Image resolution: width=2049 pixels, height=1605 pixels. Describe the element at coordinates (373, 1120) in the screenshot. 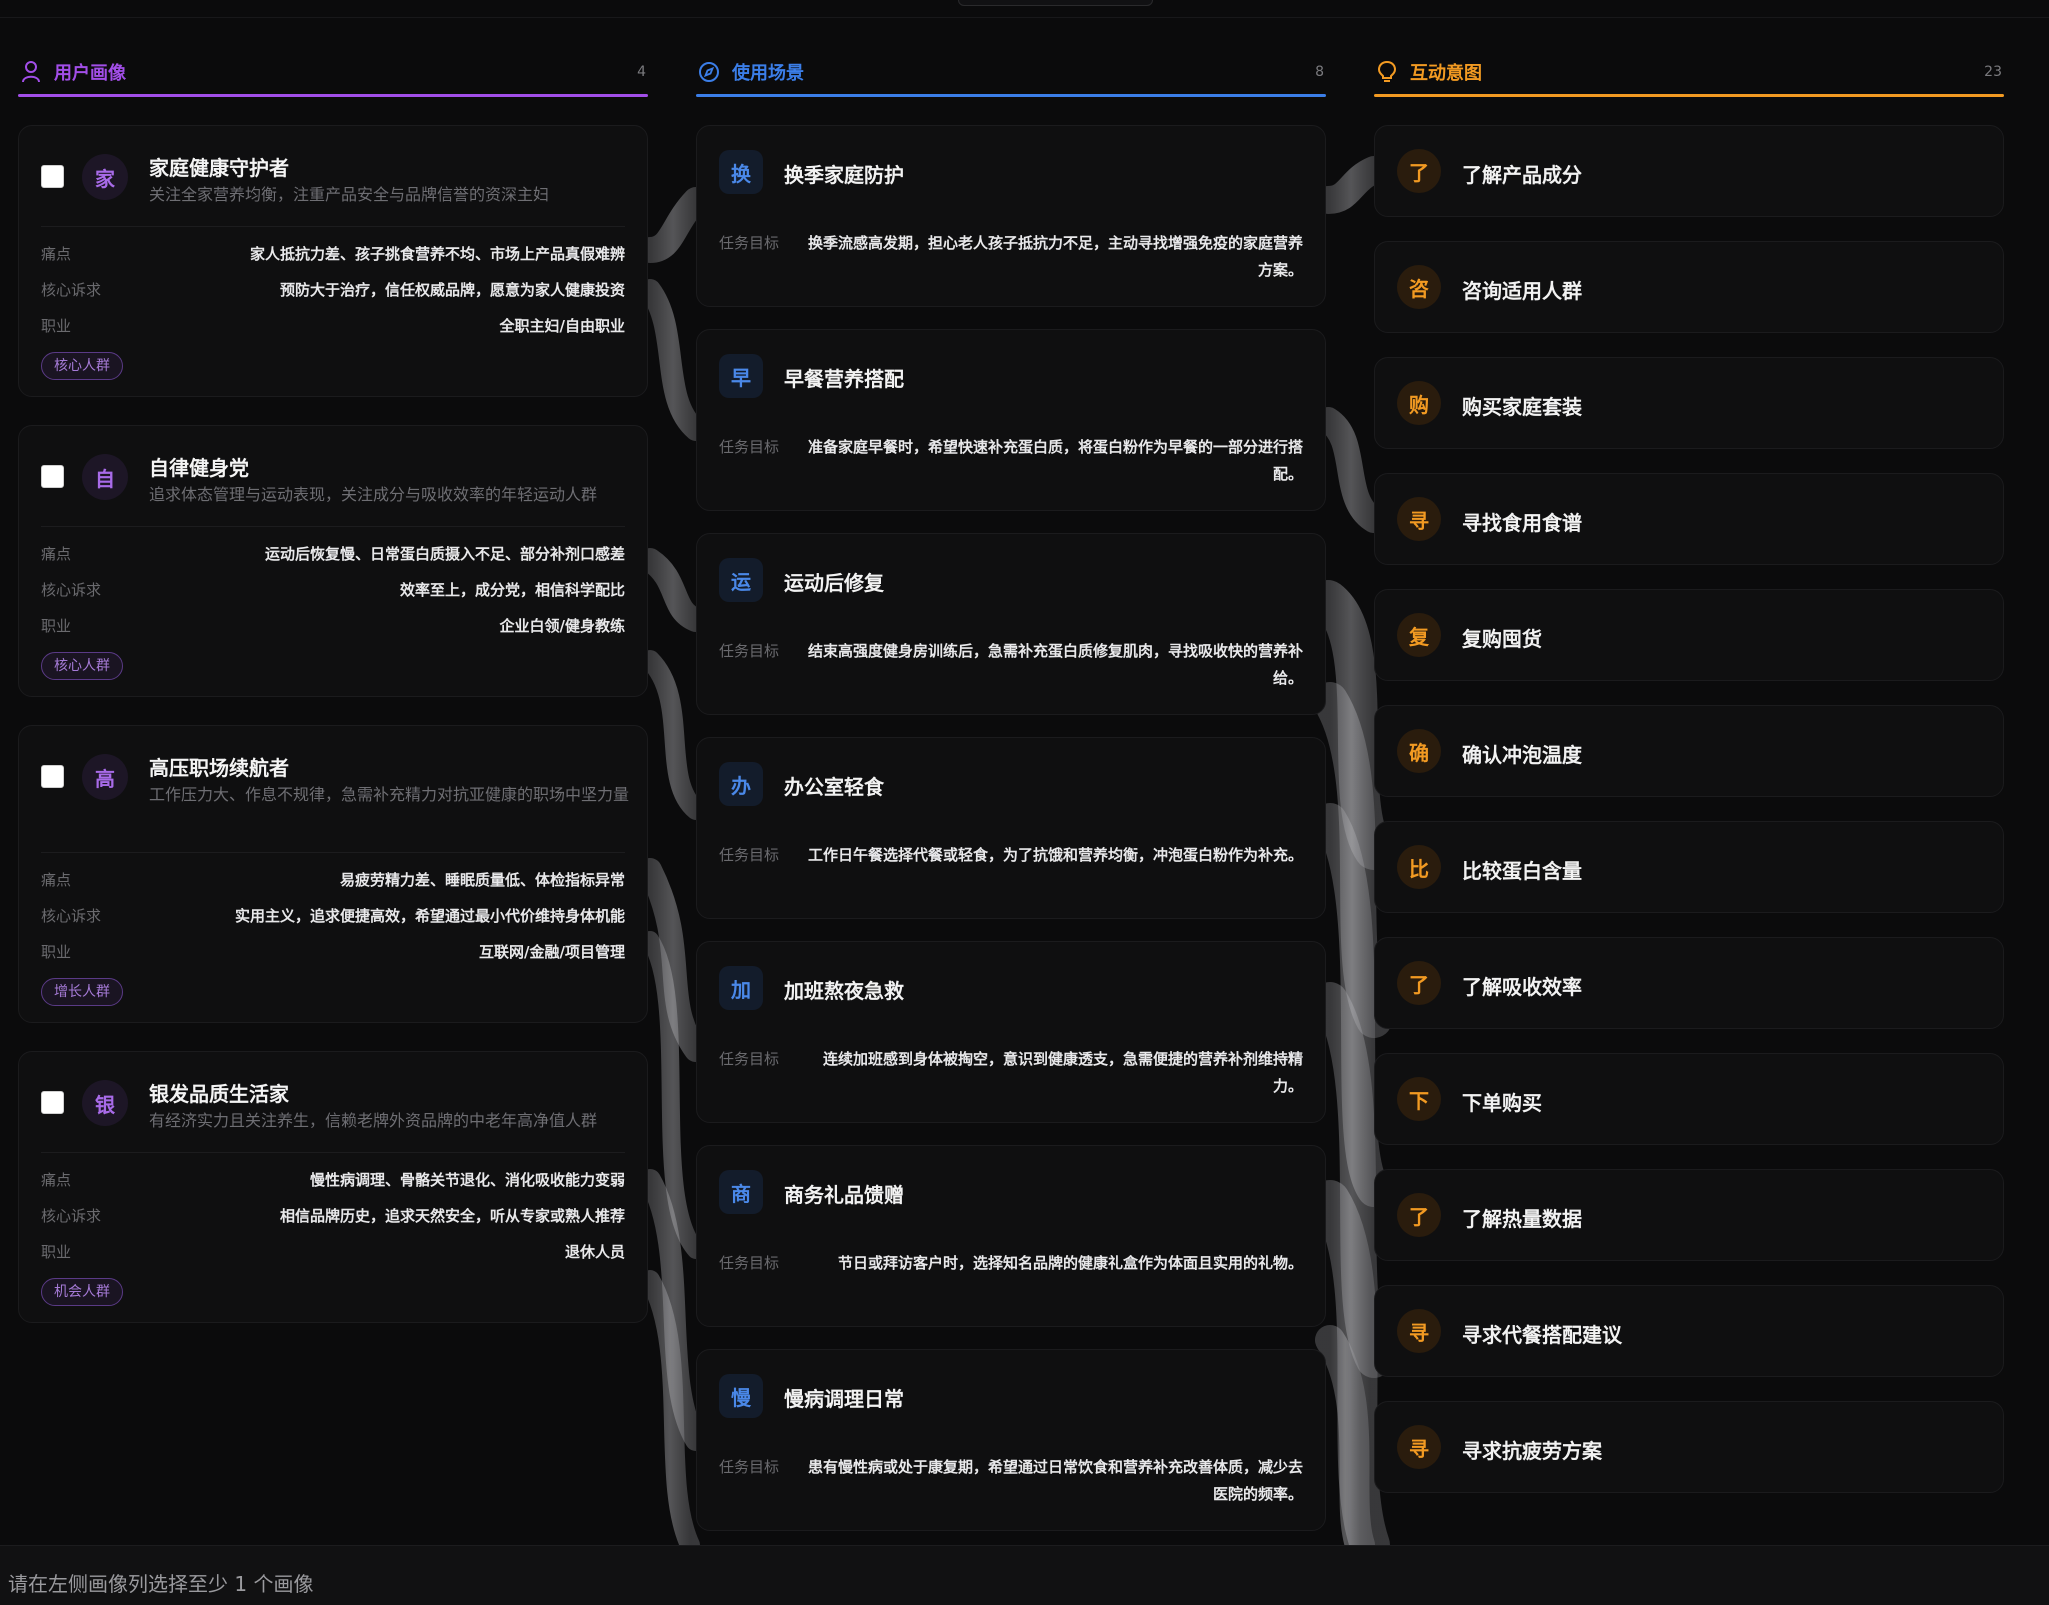

I see `persona-description: 有经济实力且关注养生，信赖老牌外资品牌的中老年高净值人群` at that location.